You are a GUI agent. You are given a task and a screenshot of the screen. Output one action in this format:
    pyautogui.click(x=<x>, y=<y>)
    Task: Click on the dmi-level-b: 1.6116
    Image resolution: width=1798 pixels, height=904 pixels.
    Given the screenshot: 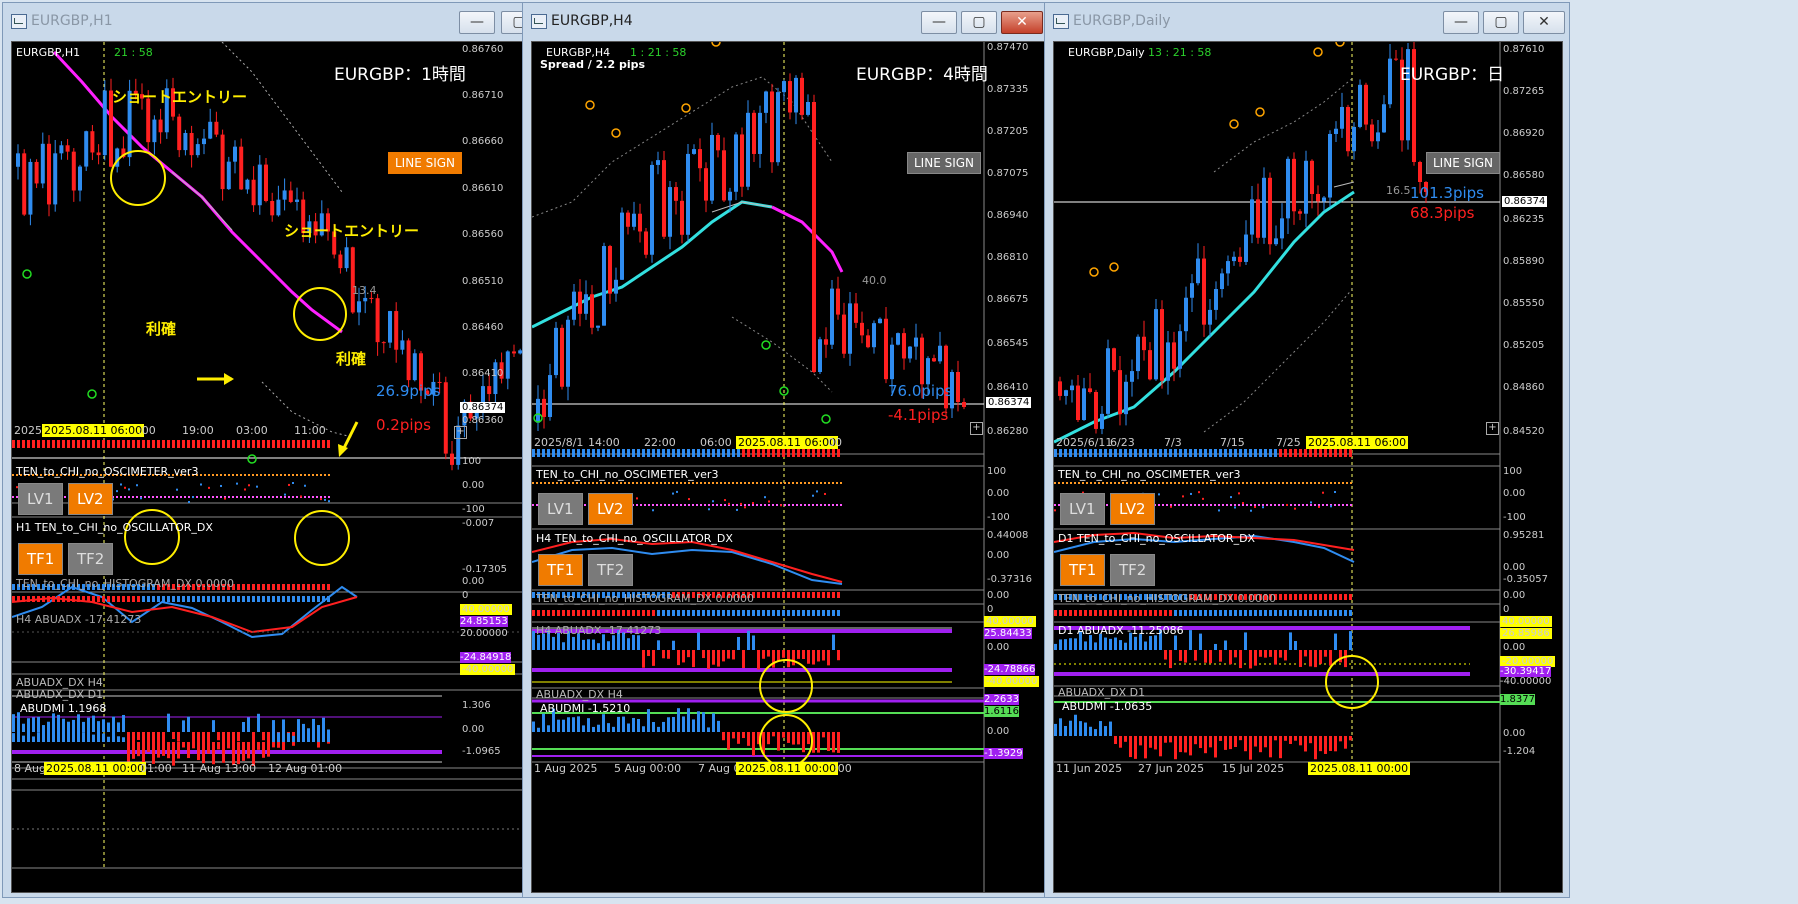 What is the action you would take?
    pyautogui.click(x=1001, y=711)
    